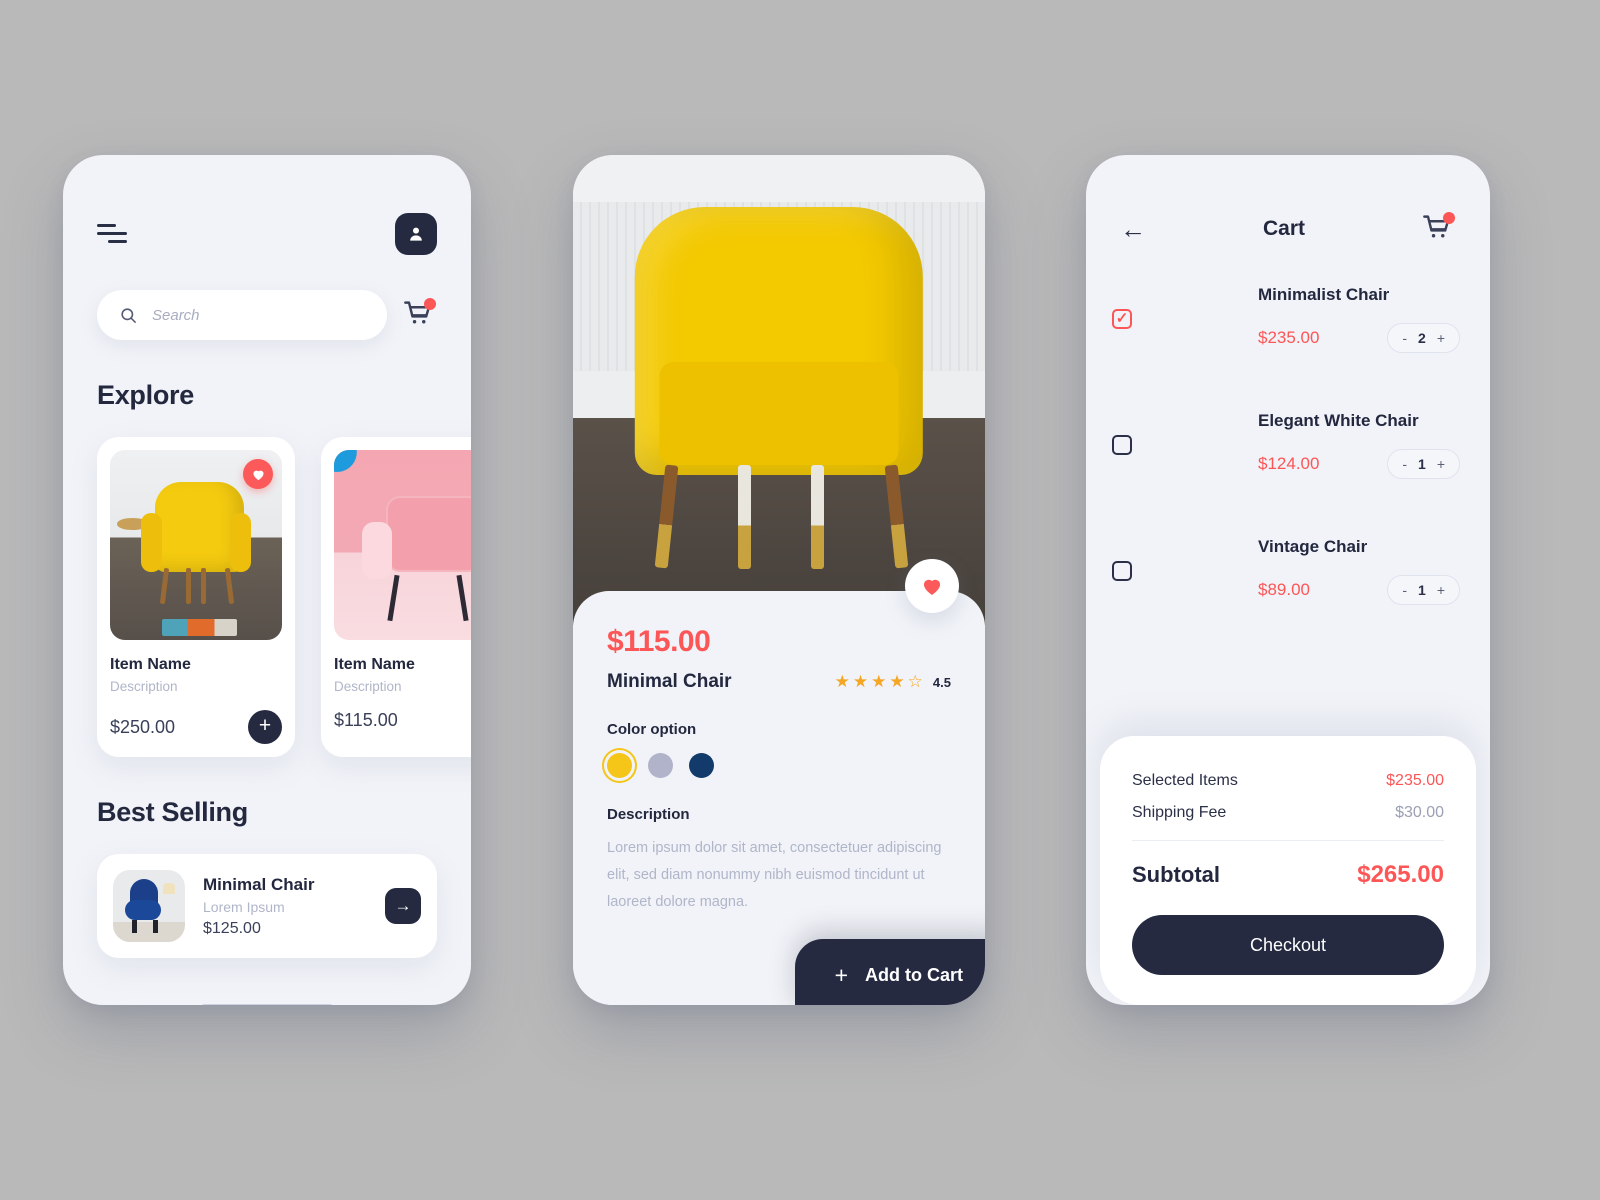 The image size is (1600, 1200). I want to click on product-name: Item Name, so click(150, 664).